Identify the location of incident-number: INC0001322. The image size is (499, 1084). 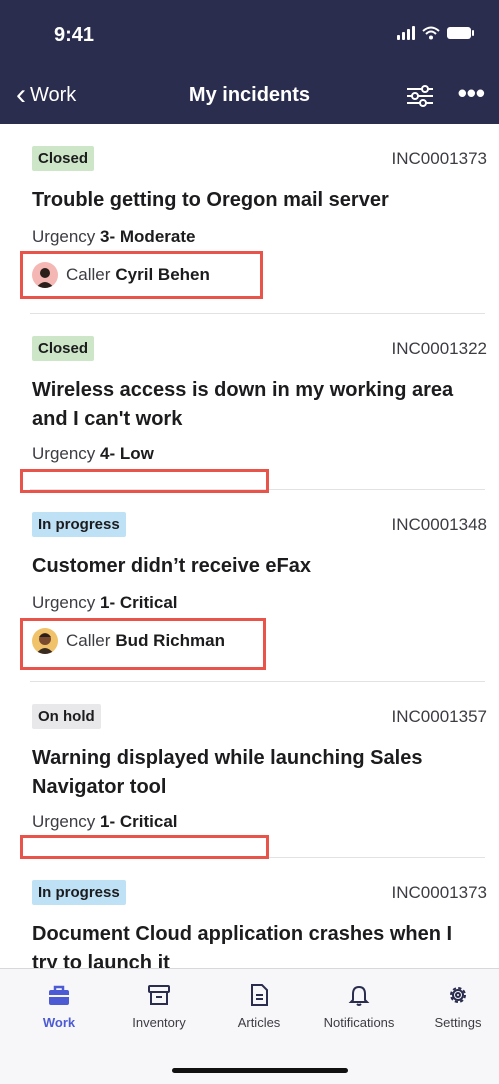
(439, 348).